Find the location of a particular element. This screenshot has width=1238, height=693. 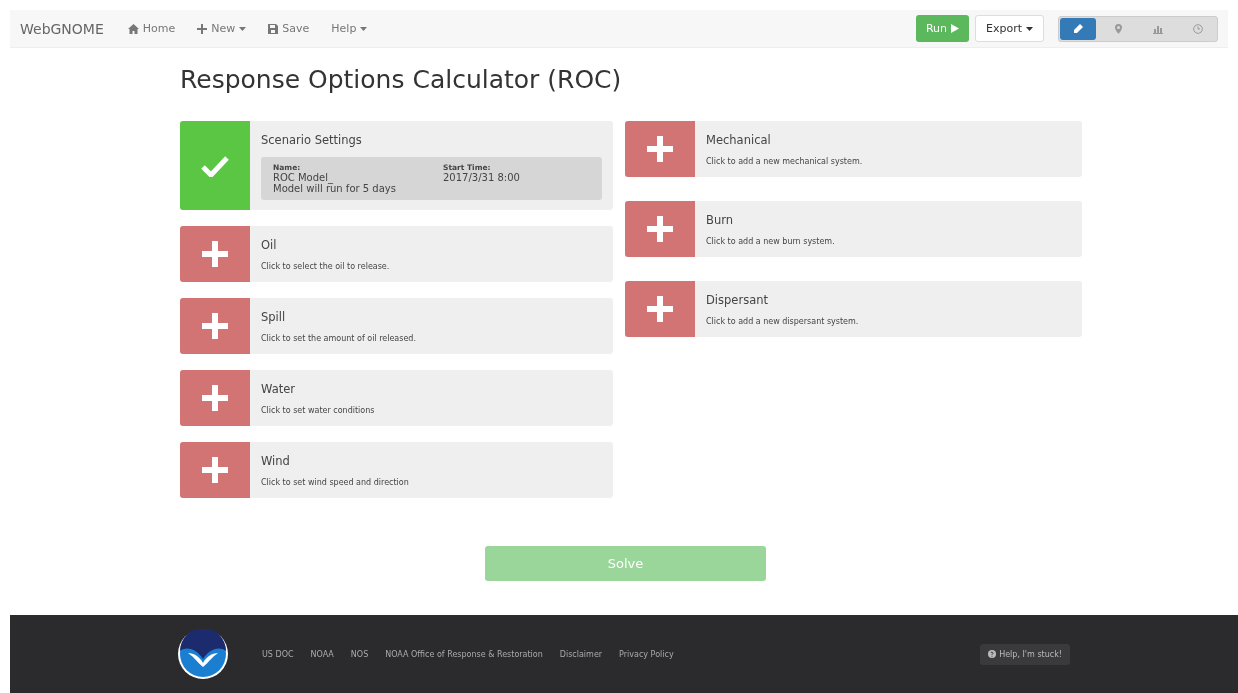

question-icon is located at coordinates (992, 654).